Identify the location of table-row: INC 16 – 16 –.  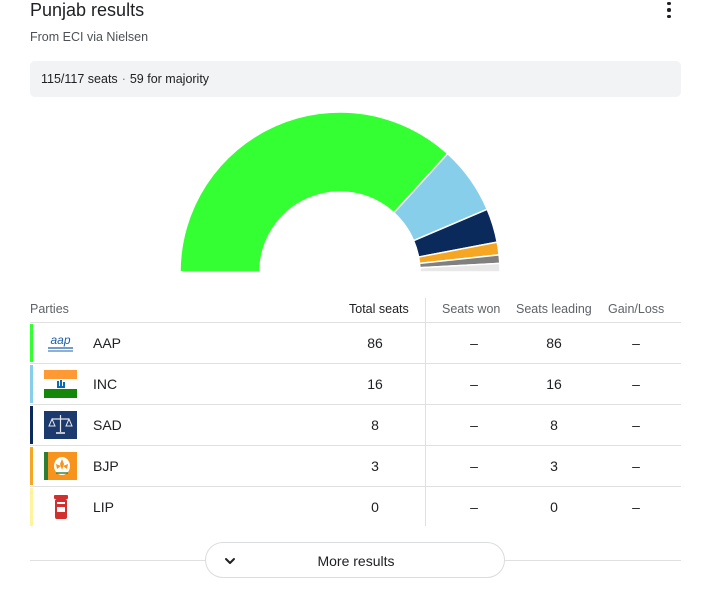
(355, 383).